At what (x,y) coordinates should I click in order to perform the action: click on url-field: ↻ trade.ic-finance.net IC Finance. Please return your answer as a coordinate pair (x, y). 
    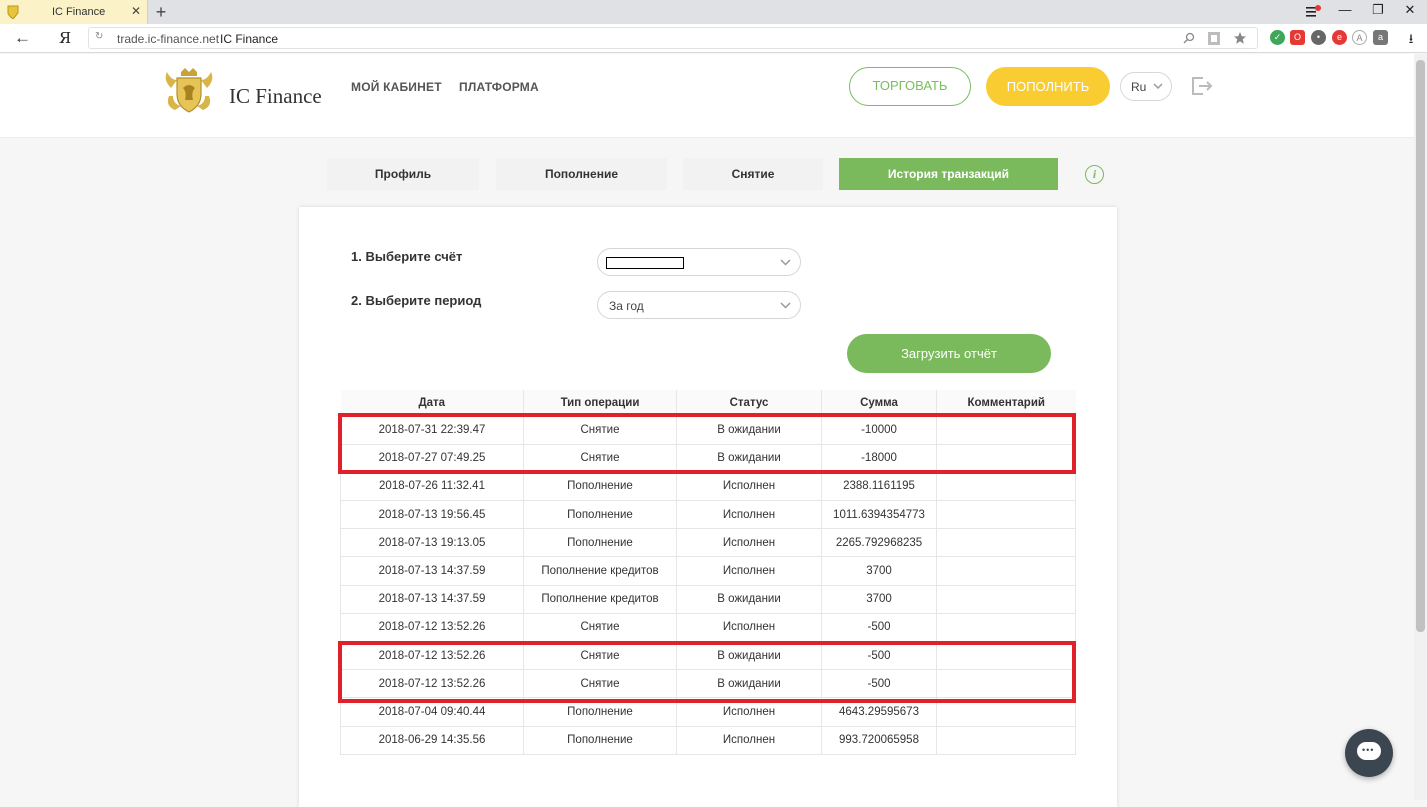
    Looking at the image, I should click on (673, 38).